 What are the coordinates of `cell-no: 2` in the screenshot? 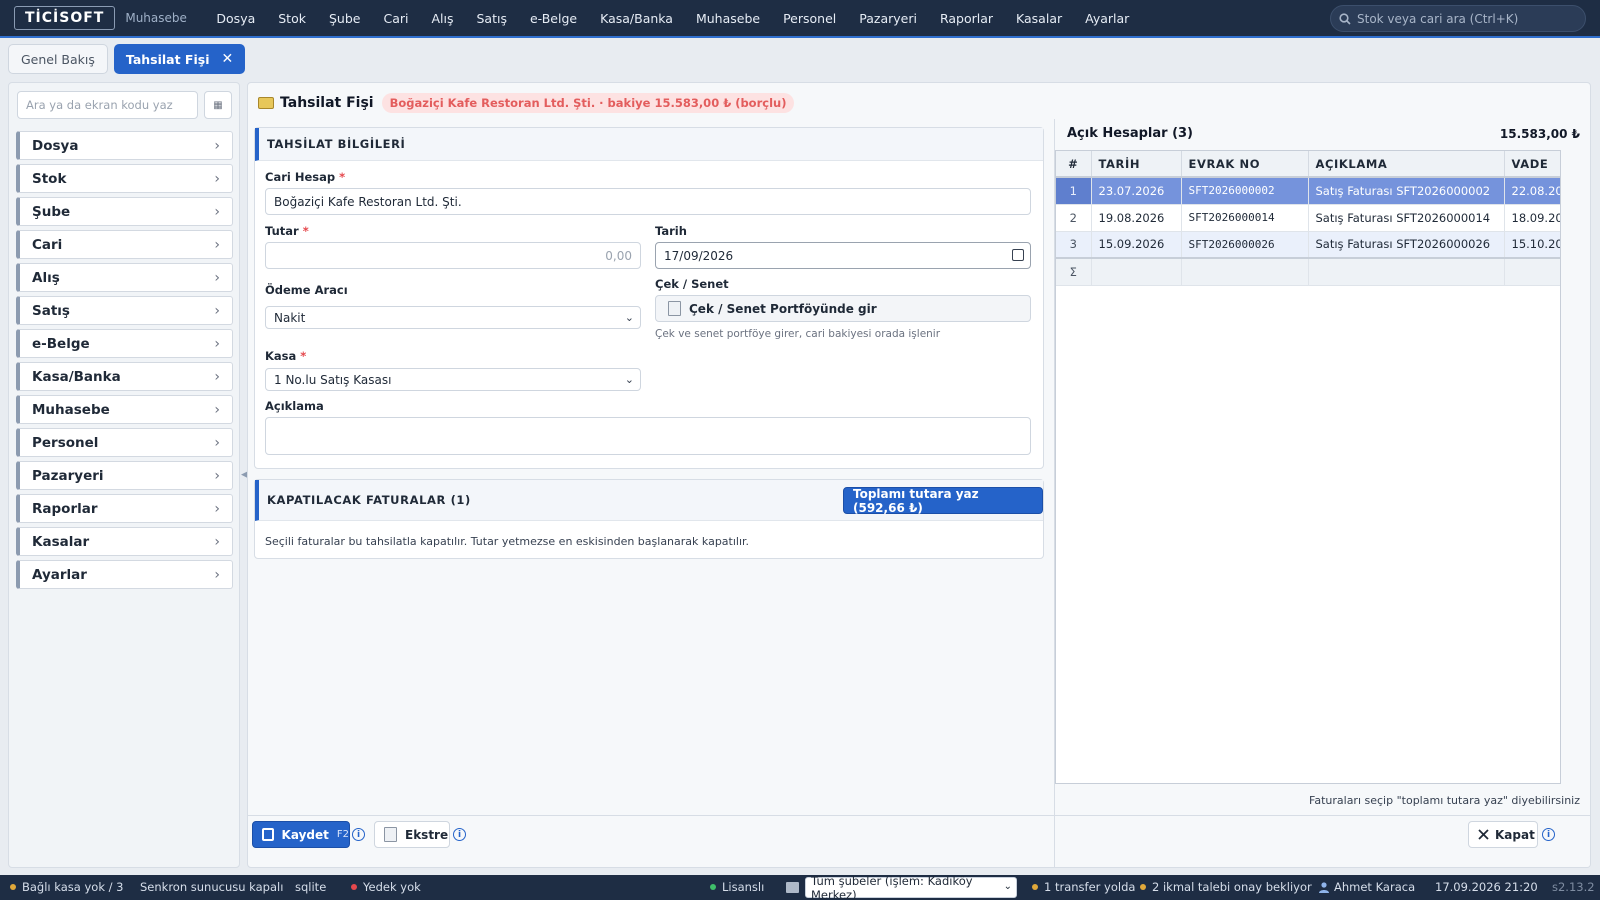 It's located at (1074, 218).